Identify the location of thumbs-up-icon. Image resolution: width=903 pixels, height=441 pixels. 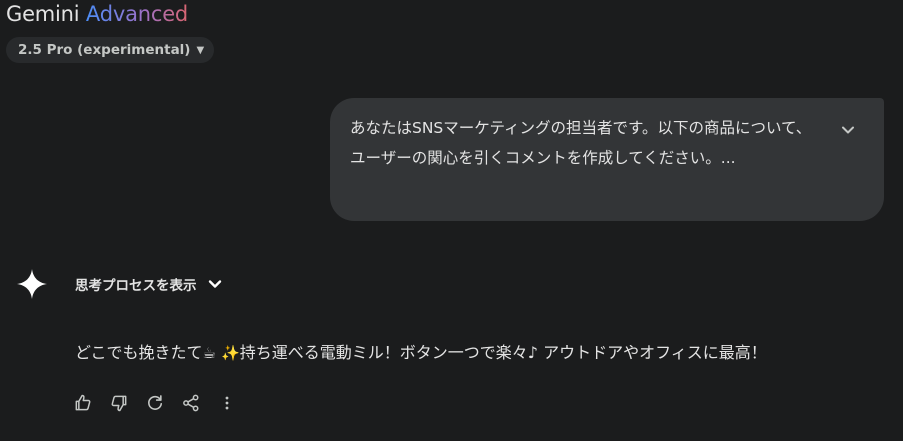
(83, 402).